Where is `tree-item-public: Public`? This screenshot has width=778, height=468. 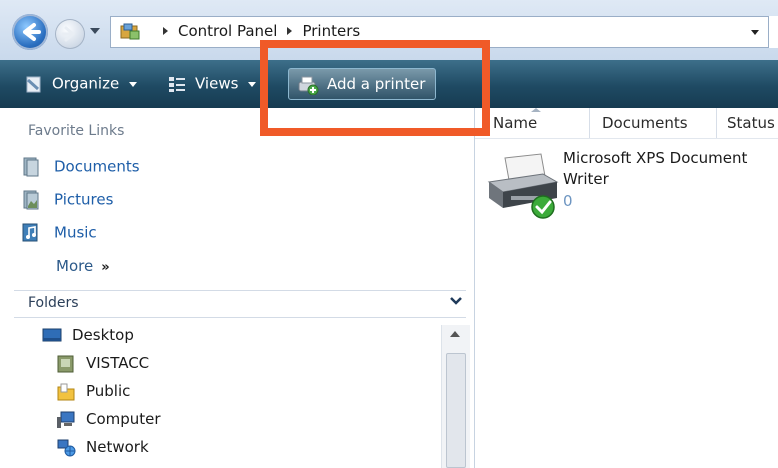
tree-item-public: Public is located at coordinates (93, 394).